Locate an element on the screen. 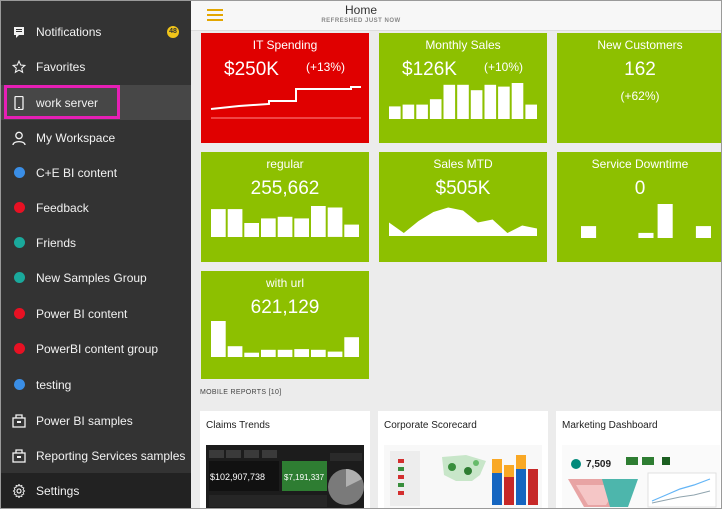 The image size is (722, 509). mobile-reports-label: MOBILE REPORTS [10] is located at coordinates (240, 392).